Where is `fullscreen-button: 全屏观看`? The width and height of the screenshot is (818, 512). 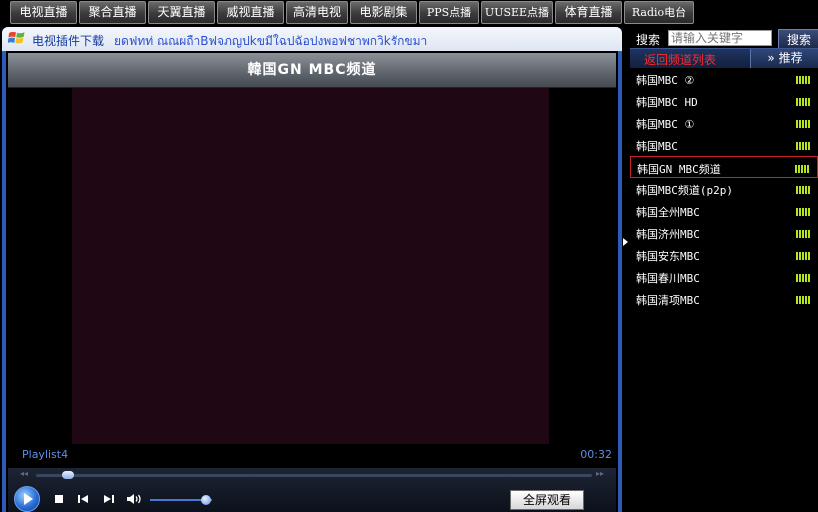
fullscreen-button: 全屏观看 is located at coordinates (547, 500).